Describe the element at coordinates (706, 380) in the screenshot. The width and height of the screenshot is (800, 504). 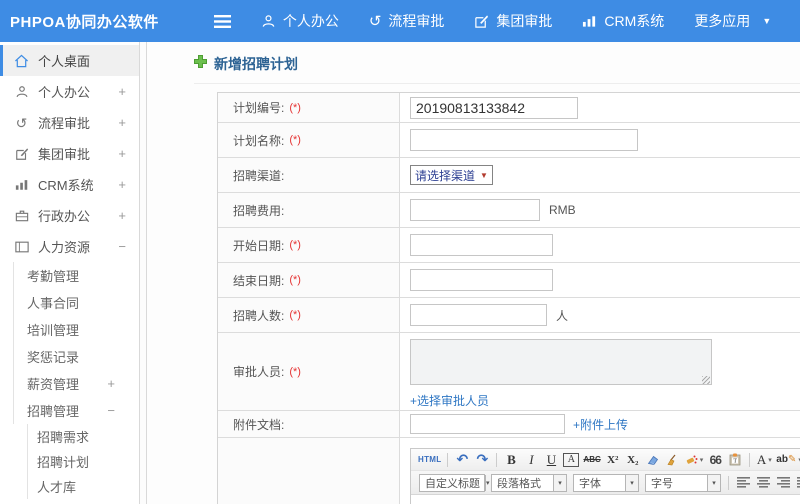
I see `resize-grip-icon` at that location.